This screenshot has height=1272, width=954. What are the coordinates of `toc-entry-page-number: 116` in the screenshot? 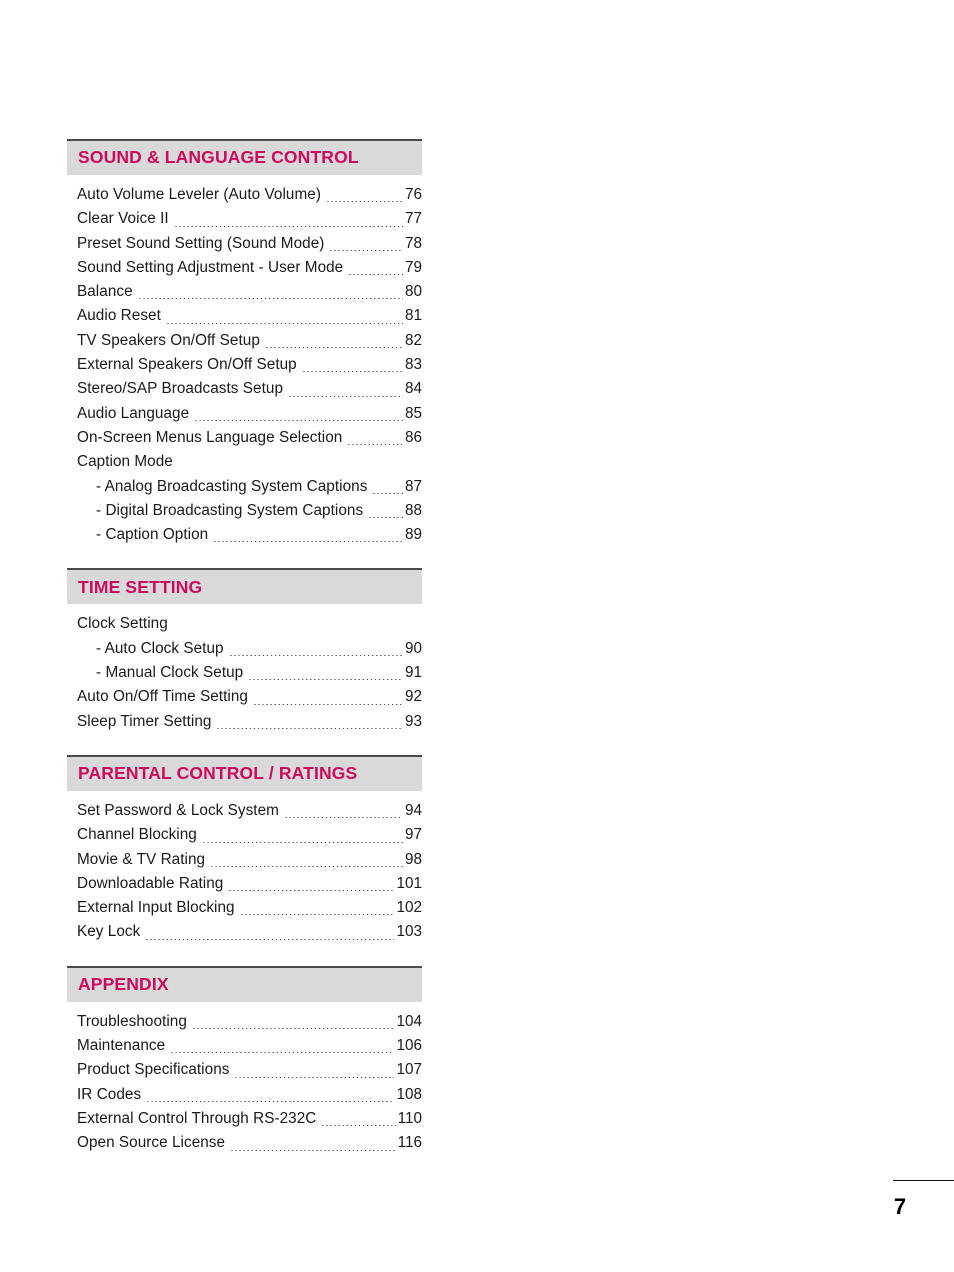 It's located at (409, 1143).